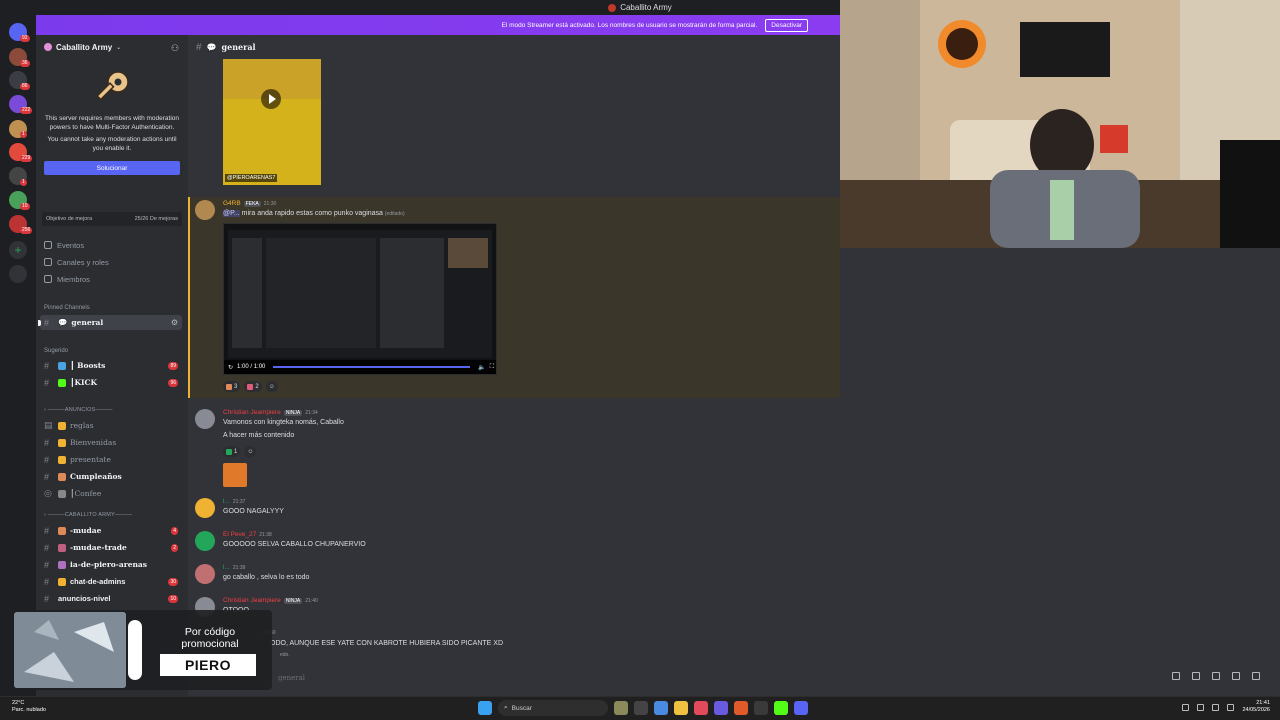 The height and width of the screenshot is (720, 1280). Describe the element at coordinates (175, 48) in the screenshot. I see `add-member-icon: ⚇` at that location.